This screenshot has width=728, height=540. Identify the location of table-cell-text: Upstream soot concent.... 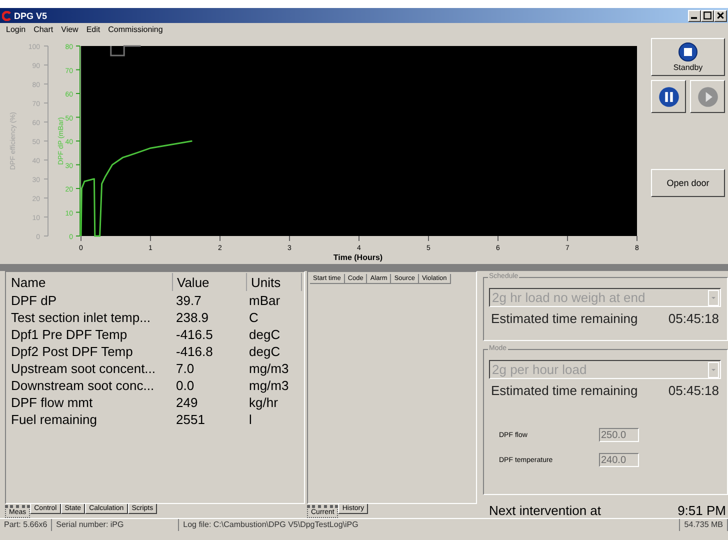
(84, 368).